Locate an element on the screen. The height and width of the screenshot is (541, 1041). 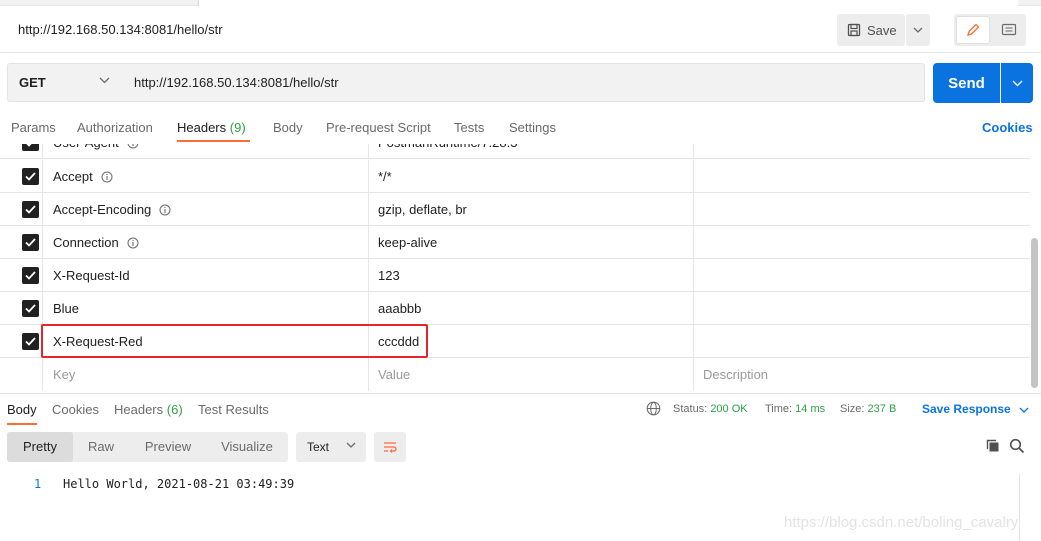
tab-pre-request-script: Pre-request Script is located at coordinates (378, 127).